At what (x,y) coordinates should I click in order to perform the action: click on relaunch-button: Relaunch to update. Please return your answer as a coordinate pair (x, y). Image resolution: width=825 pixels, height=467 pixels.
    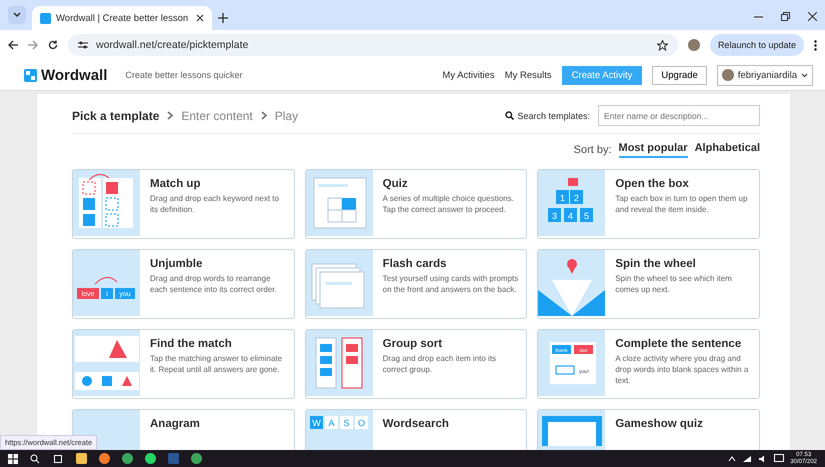
    Looking at the image, I should click on (757, 45).